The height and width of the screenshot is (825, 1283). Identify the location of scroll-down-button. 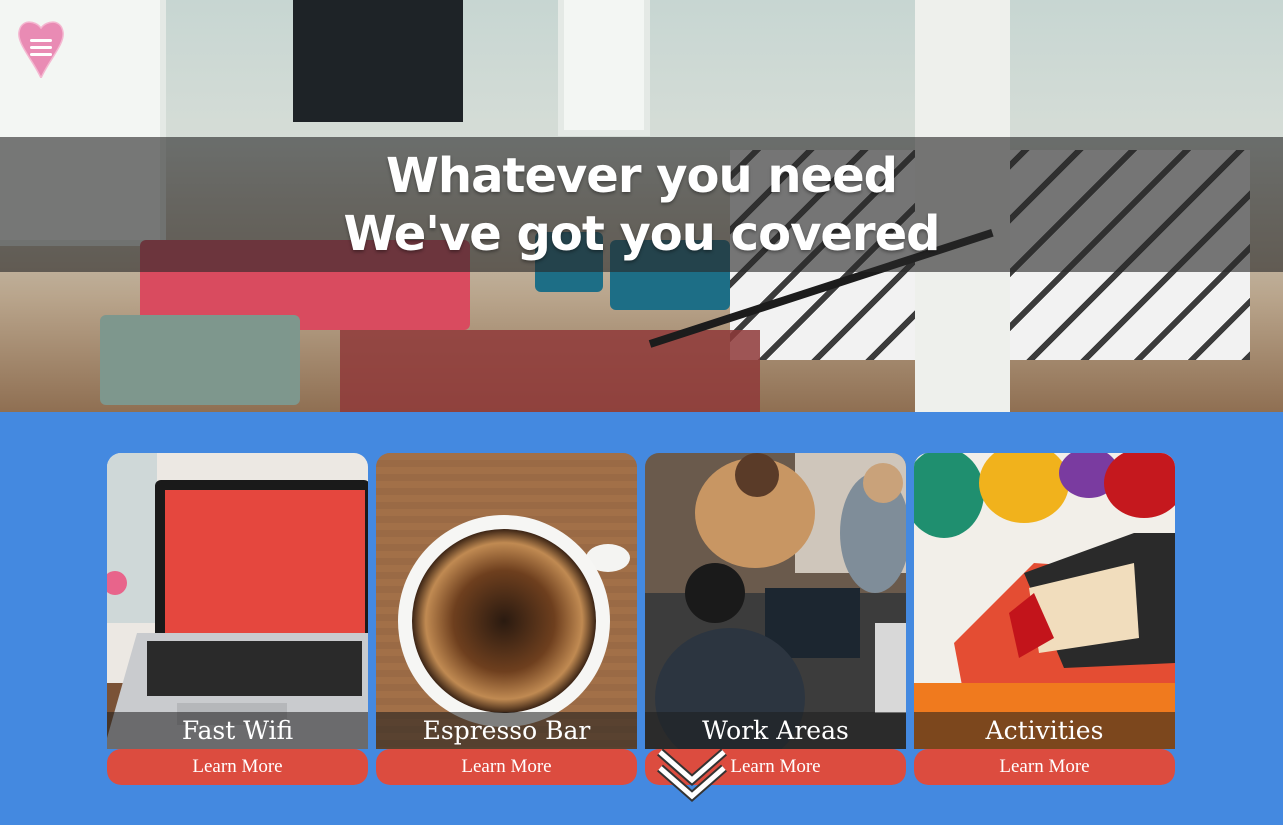
(692, 774).